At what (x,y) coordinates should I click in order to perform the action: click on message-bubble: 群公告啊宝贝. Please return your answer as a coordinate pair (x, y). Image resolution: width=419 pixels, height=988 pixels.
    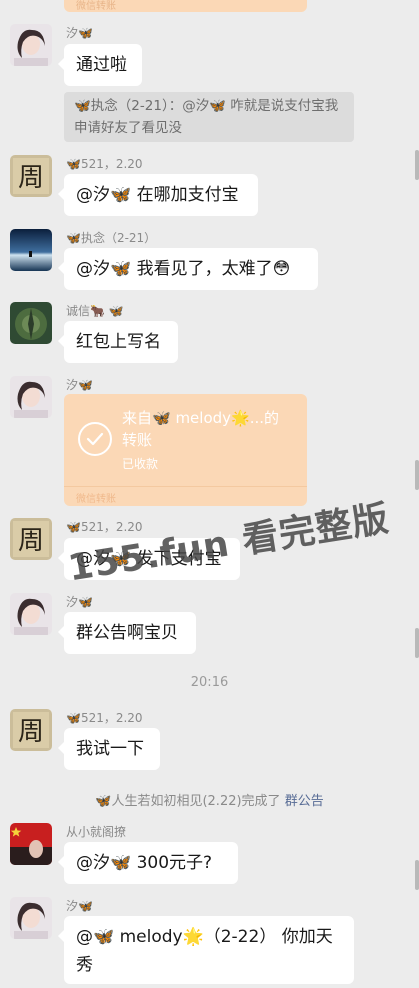
    Looking at the image, I should click on (127, 633).